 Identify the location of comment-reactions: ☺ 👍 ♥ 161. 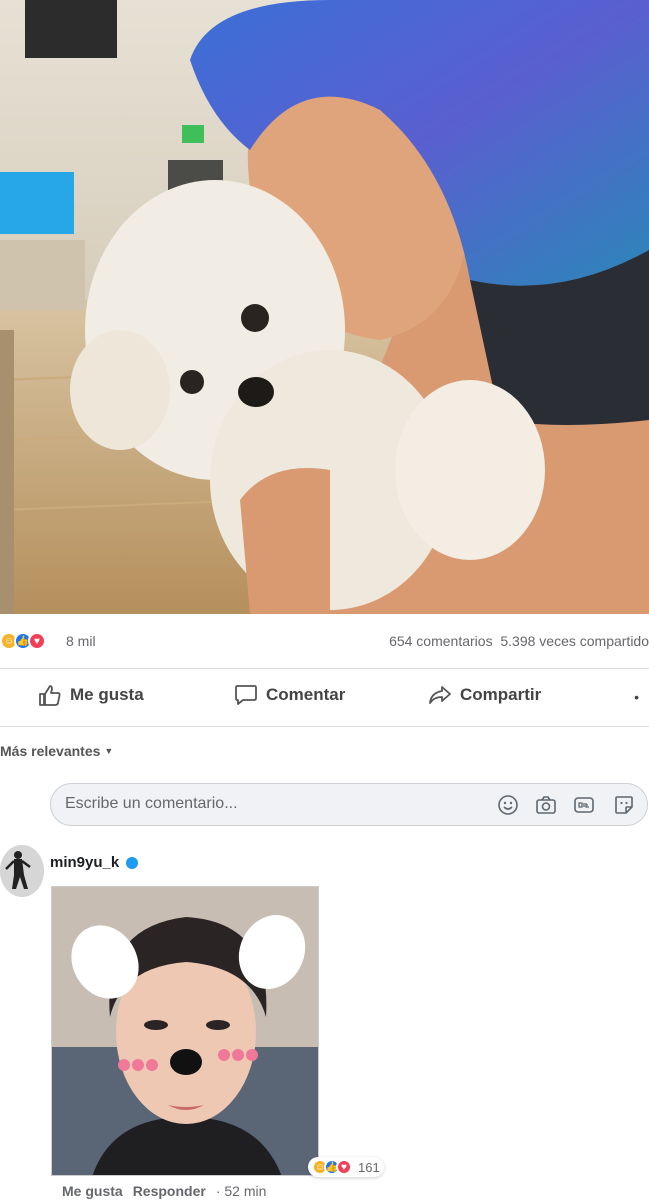
(346, 1167).